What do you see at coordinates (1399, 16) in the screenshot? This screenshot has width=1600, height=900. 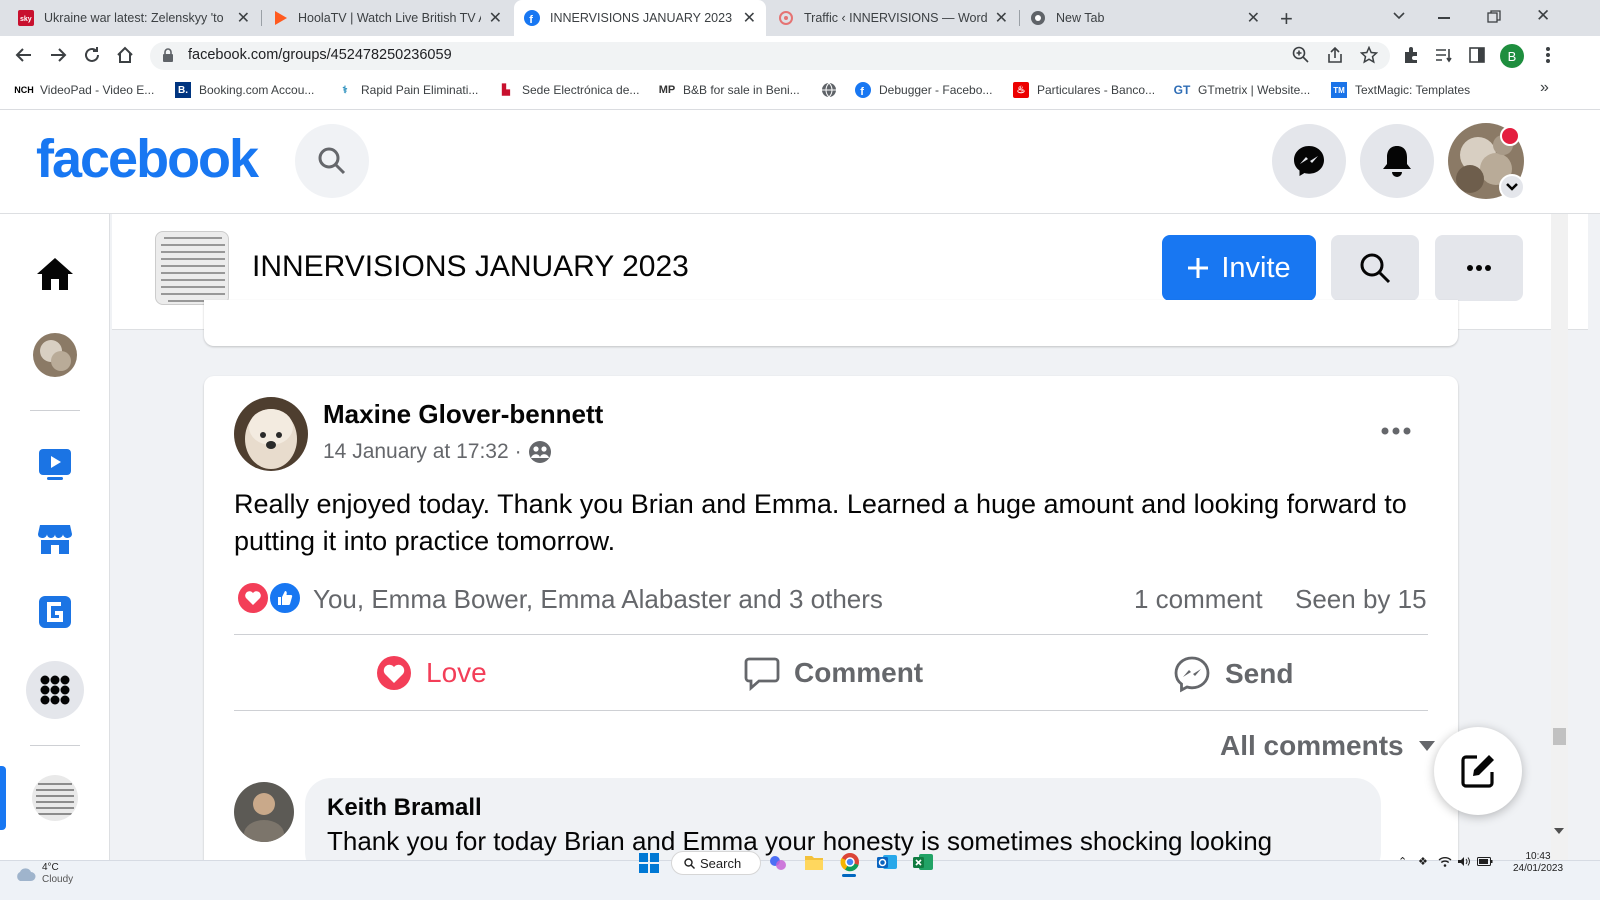 I see `tab-search-icon` at bounding box center [1399, 16].